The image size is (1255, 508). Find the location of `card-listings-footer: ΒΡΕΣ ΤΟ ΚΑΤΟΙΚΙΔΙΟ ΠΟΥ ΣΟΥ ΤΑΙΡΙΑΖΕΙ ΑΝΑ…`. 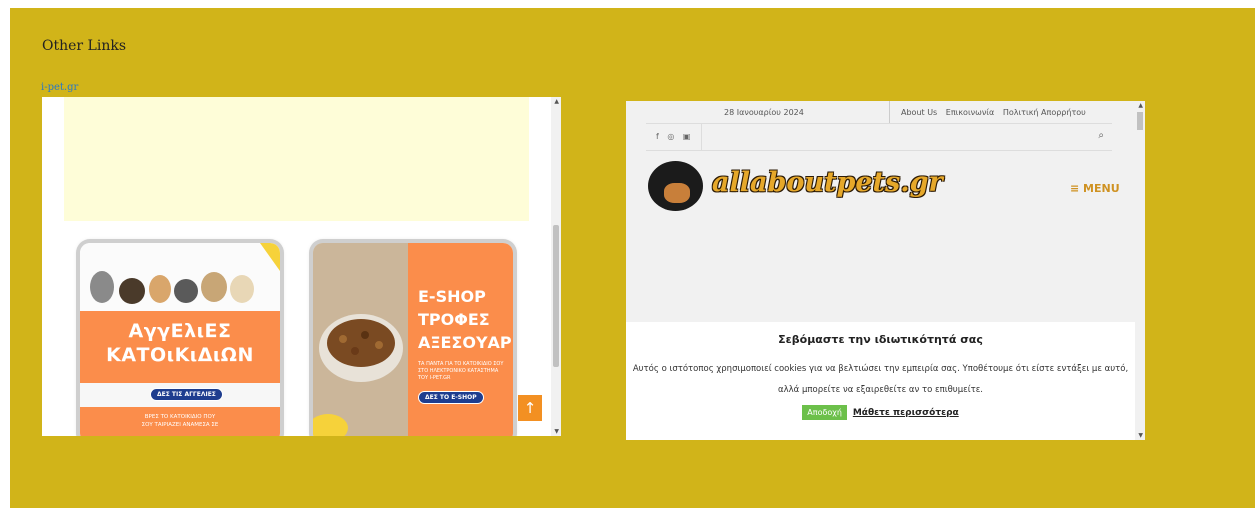

card-listings-footer: ΒΡΕΣ ΤΟ ΚΑΤΟΙΚΙΔΙΟ ΠΟΥ ΣΟΥ ΤΑΙΡΙΑΖΕΙ ΑΝΑ… is located at coordinates (180, 421).